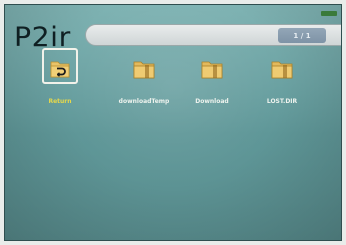 The width and height of the screenshot is (346, 245). What do you see at coordinates (329, 13) in the screenshot?
I see `battery-icon` at bounding box center [329, 13].